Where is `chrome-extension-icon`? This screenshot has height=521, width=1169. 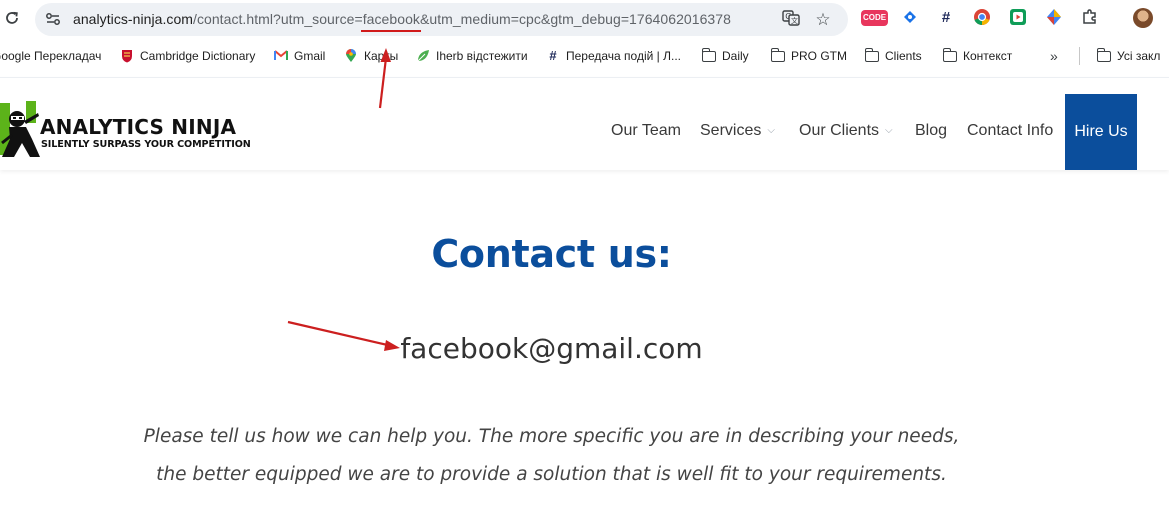 chrome-extension-icon is located at coordinates (982, 18).